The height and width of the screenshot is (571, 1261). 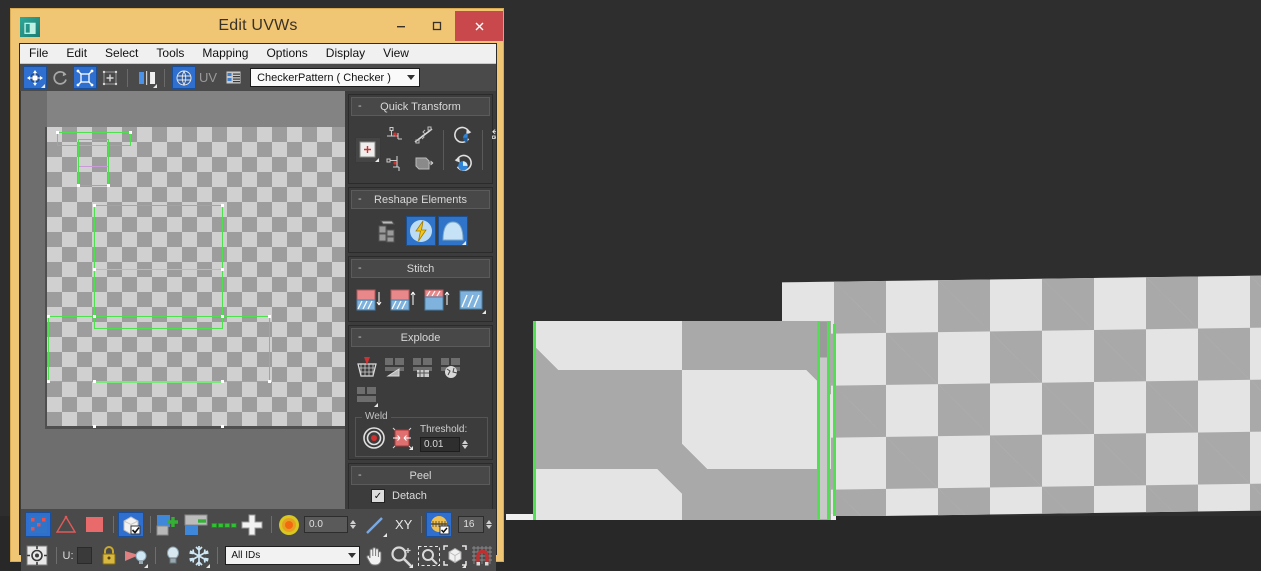 I want to click on rollout-peel-header: - Peel, so click(x=420, y=475).